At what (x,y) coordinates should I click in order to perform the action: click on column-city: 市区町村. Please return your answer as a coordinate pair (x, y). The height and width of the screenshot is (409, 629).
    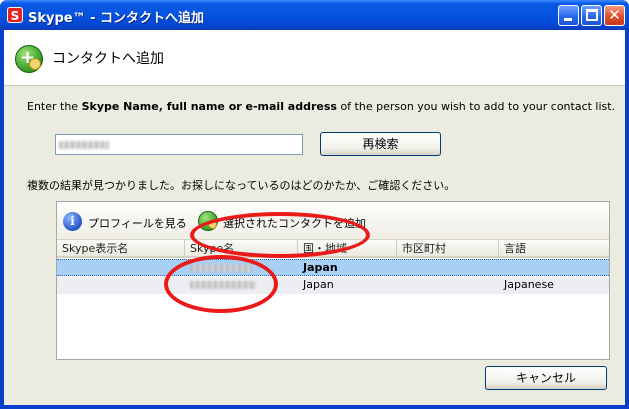
    Looking at the image, I should click on (448, 249).